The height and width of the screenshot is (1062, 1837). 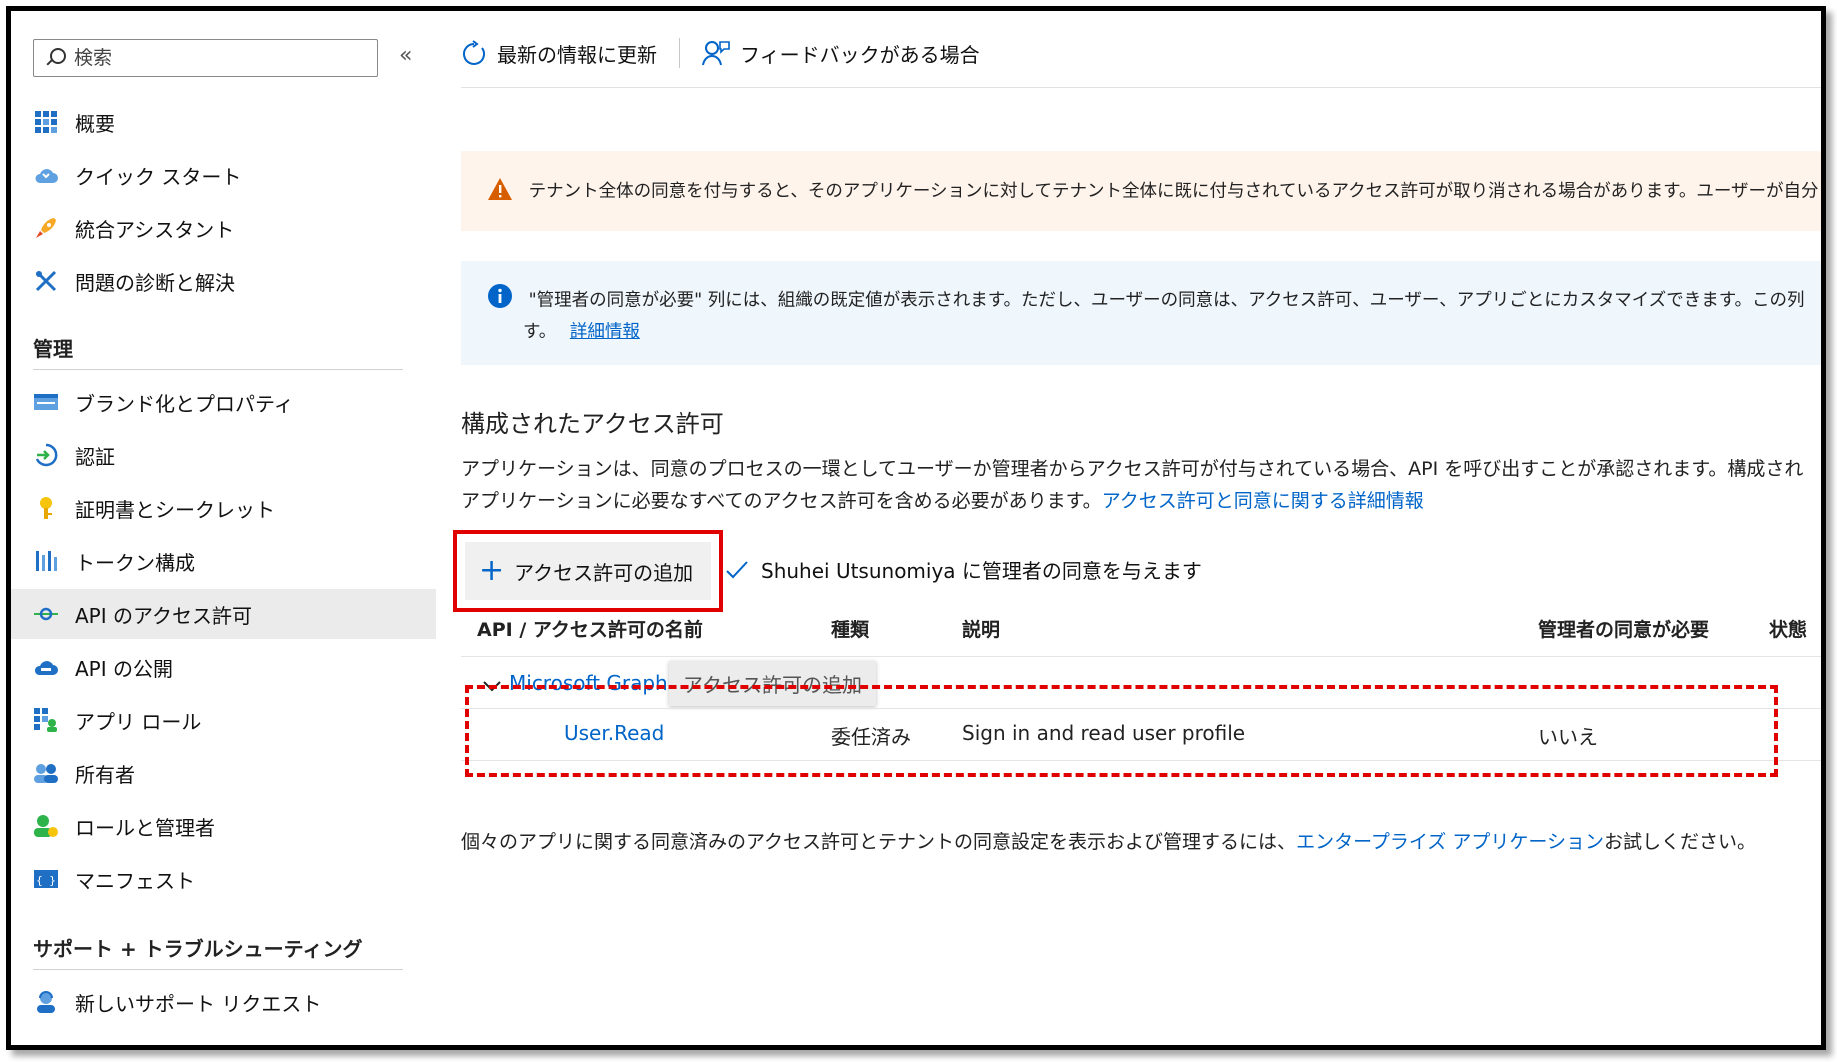 I want to click on sidebar-item-label: 新しいサポート リクエスト, so click(x=198, y=1003).